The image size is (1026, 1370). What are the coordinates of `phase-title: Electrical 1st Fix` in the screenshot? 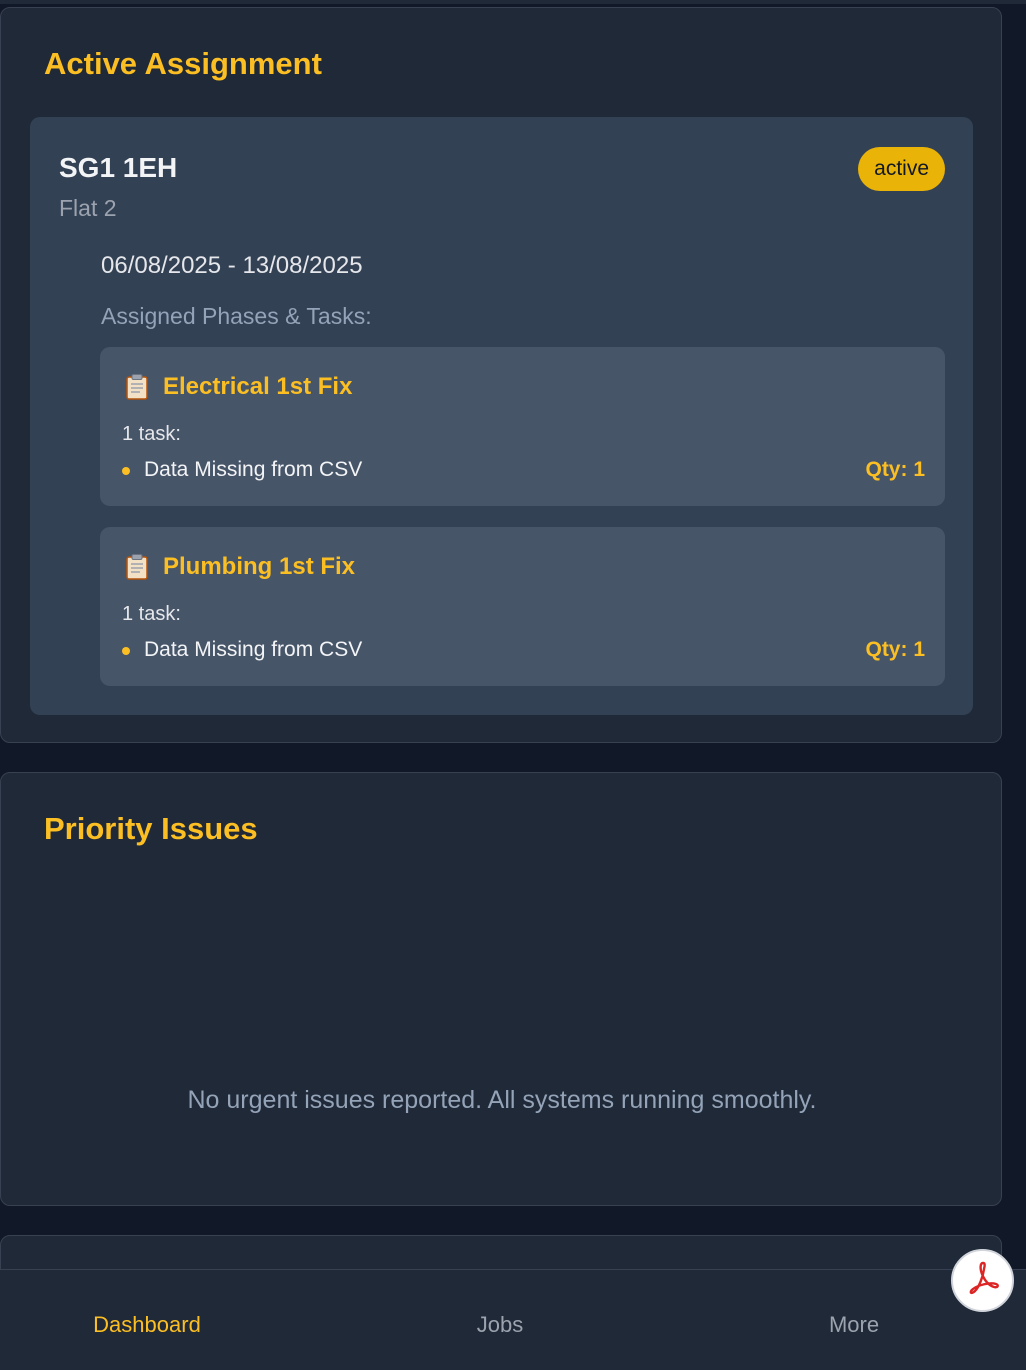 It's located at (258, 386).